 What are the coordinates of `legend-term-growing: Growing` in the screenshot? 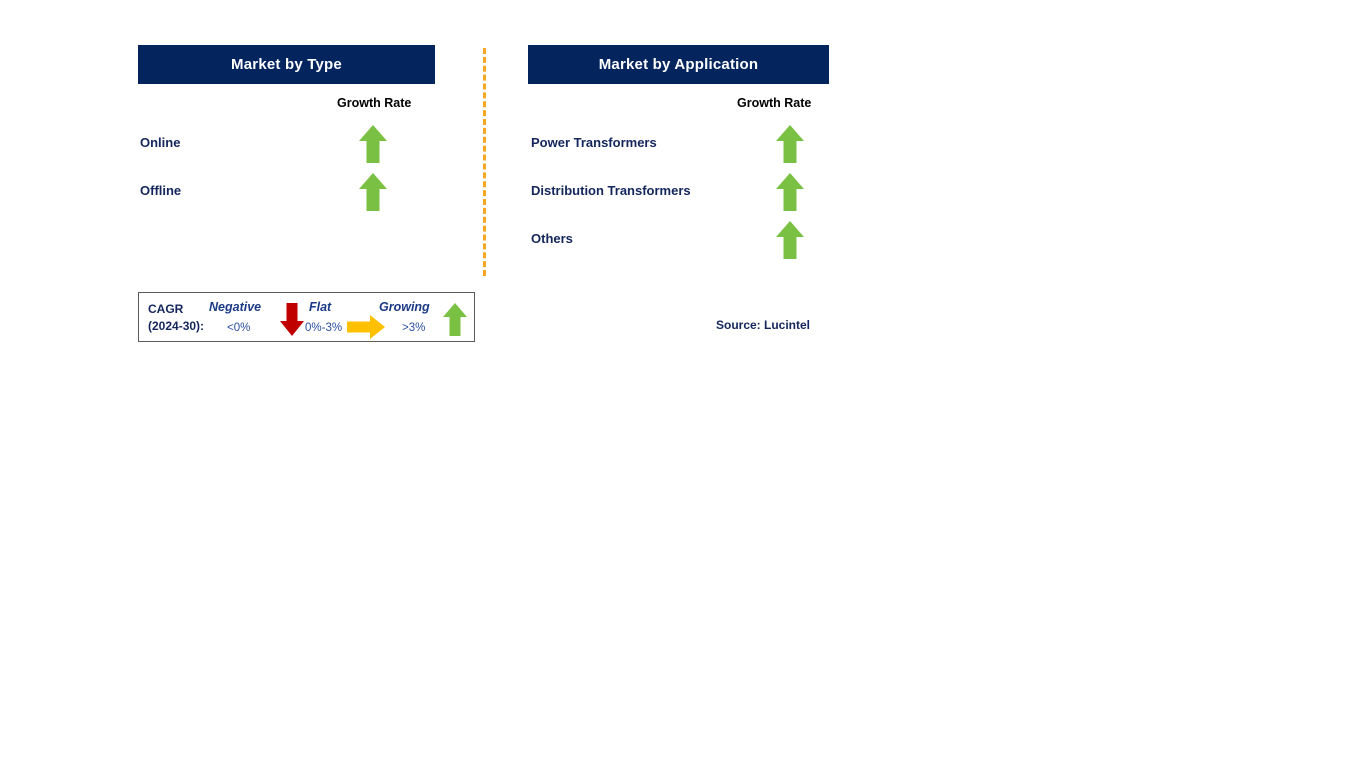 It's located at (404, 307).